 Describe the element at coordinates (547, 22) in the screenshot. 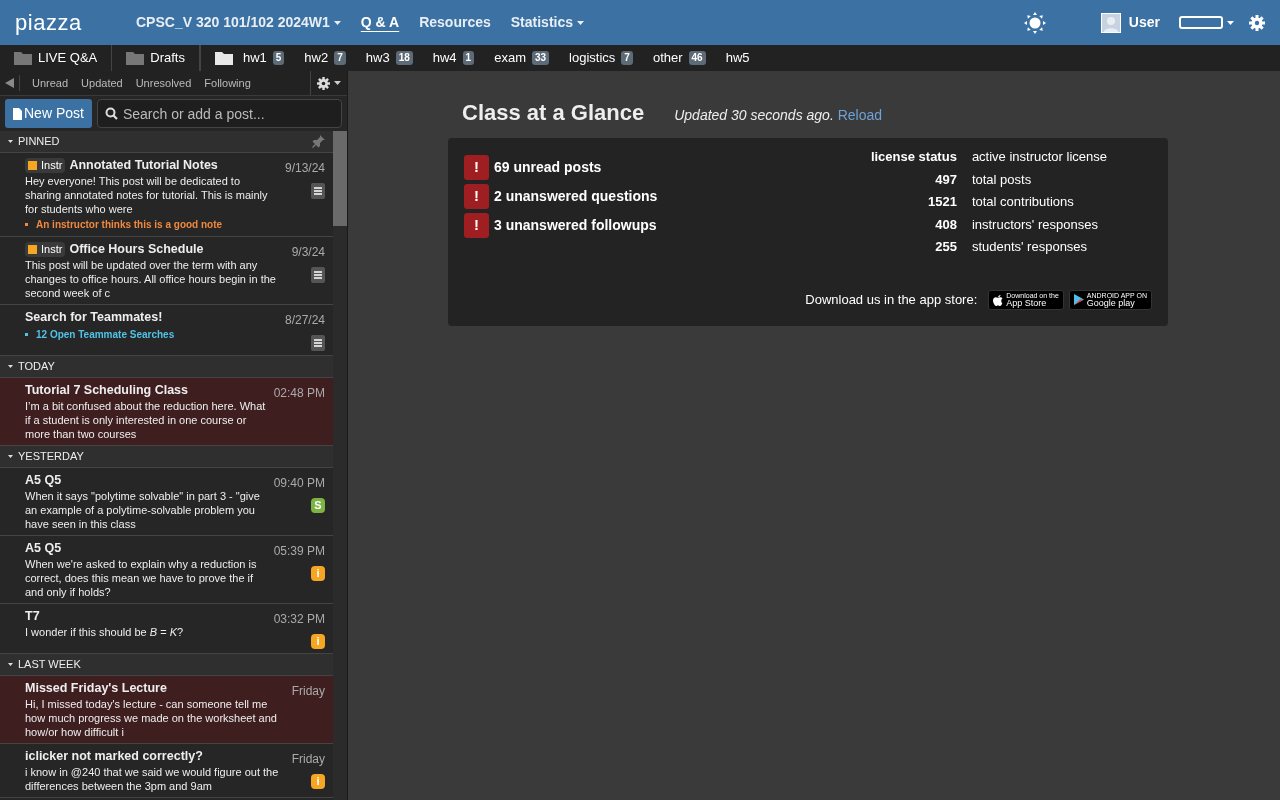

I see `nav-link: Statistics` at that location.